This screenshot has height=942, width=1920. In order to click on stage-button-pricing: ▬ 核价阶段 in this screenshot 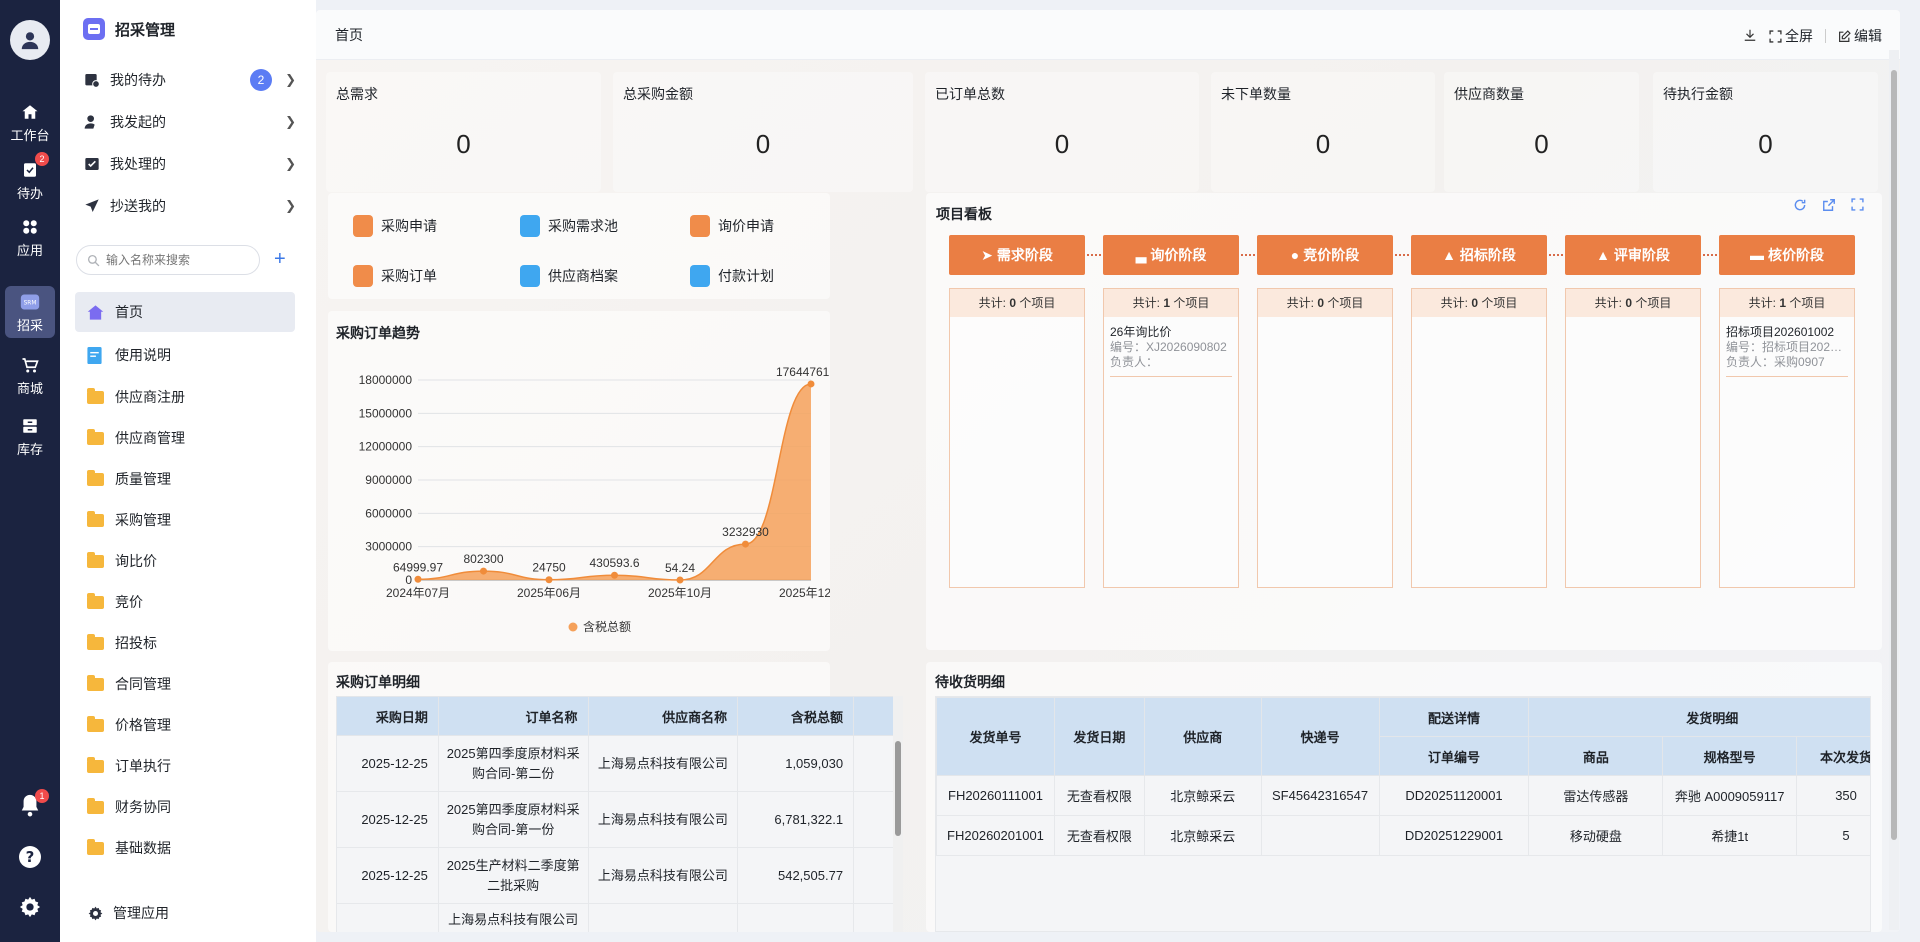, I will do `click(1787, 255)`.